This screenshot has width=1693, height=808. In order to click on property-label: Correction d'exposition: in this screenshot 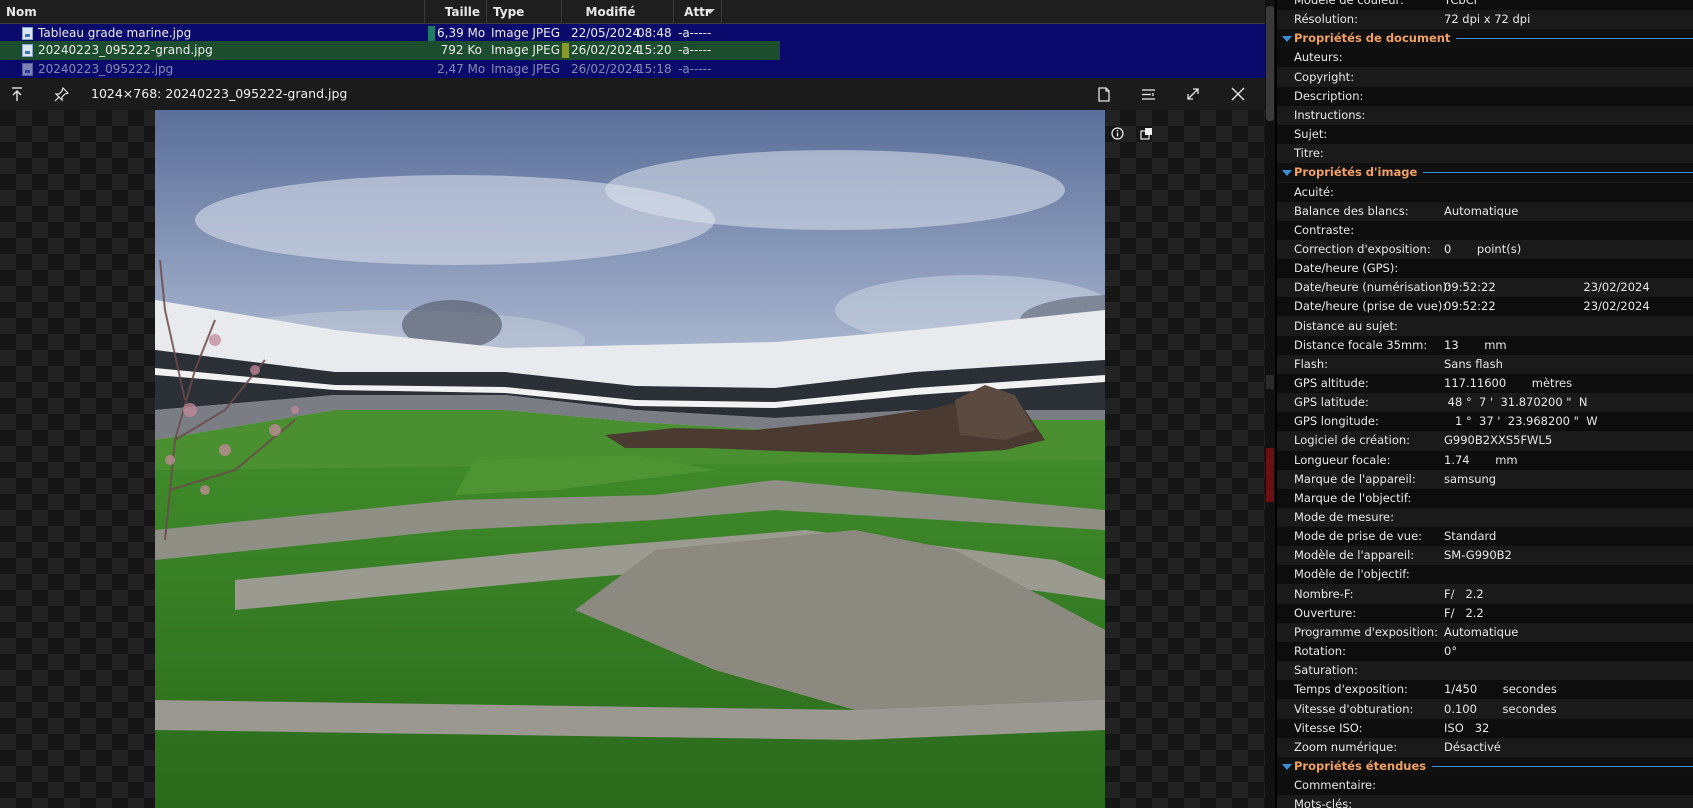, I will do `click(1362, 249)`.